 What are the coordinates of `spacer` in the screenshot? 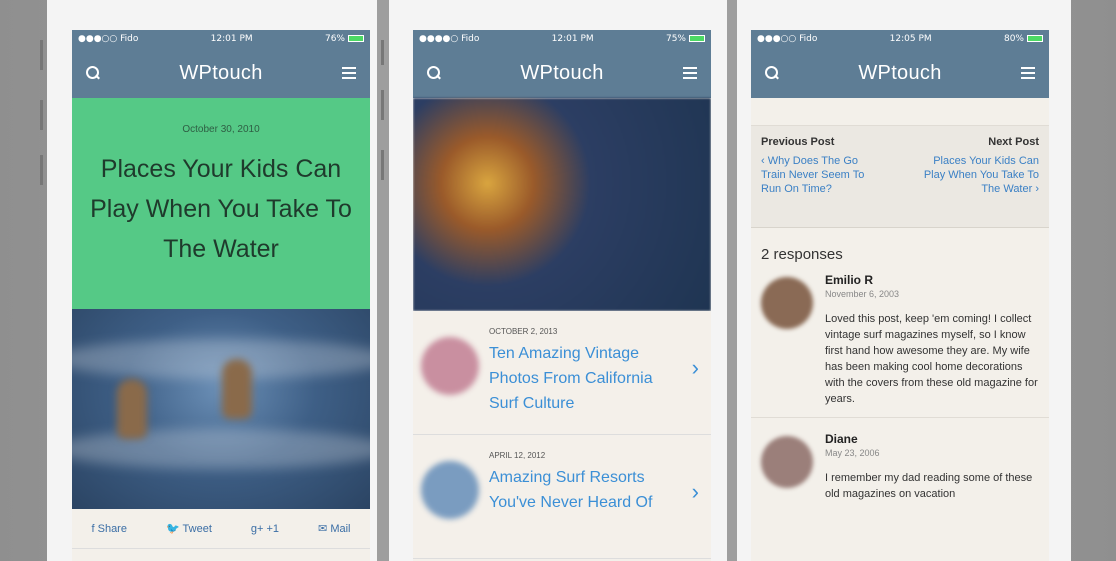 It's located at (900, 112).